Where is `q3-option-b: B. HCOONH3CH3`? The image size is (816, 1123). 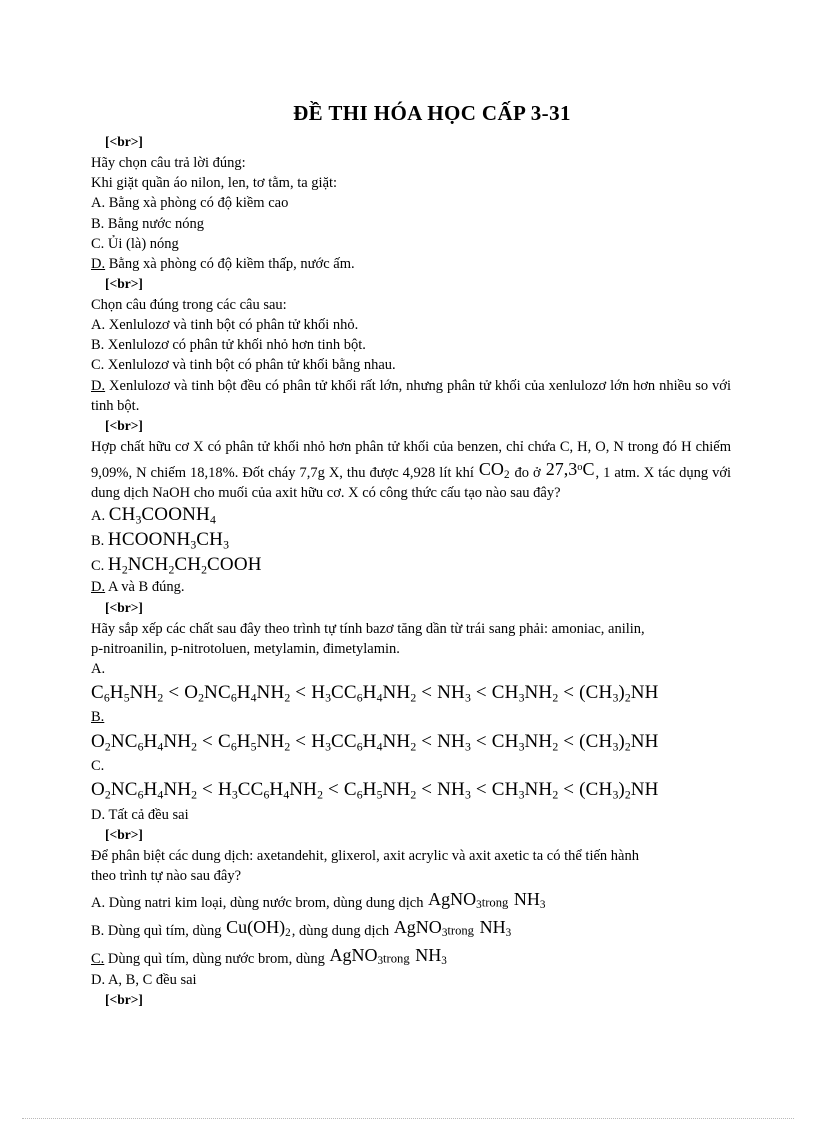 q3-option-b: B. HCOONH3CH3 is located at coordinates (411, 540).